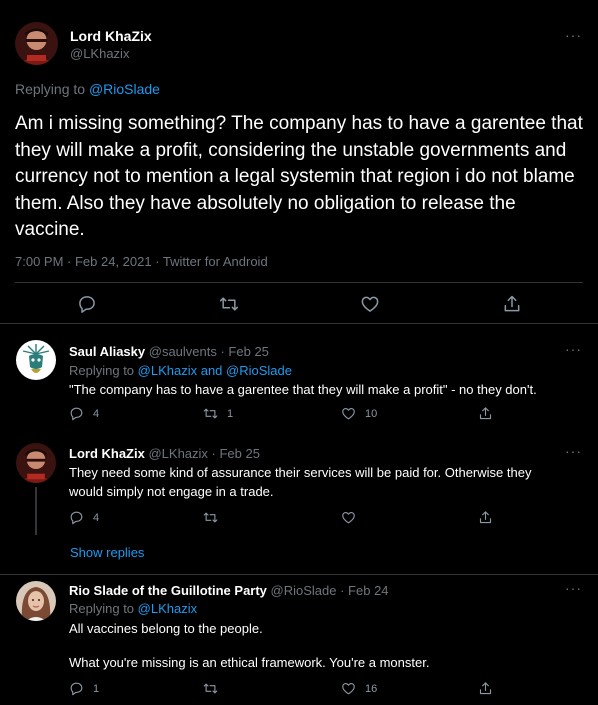  Describe the element at coordinates (359, 688) in the screenshot. I see `like-action: 16` at that location.